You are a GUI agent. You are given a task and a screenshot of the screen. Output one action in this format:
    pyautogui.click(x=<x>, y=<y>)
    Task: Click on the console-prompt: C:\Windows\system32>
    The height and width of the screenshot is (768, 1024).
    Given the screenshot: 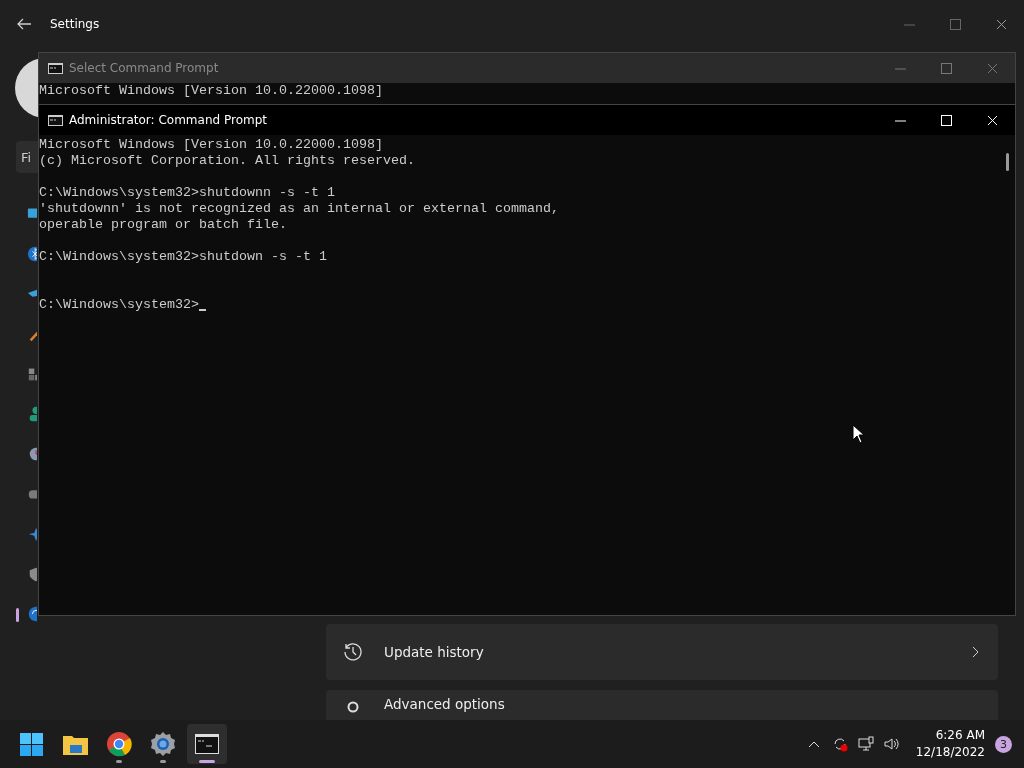 What is the action you would take?
    pyautogui.click(x=119, y=305)
    